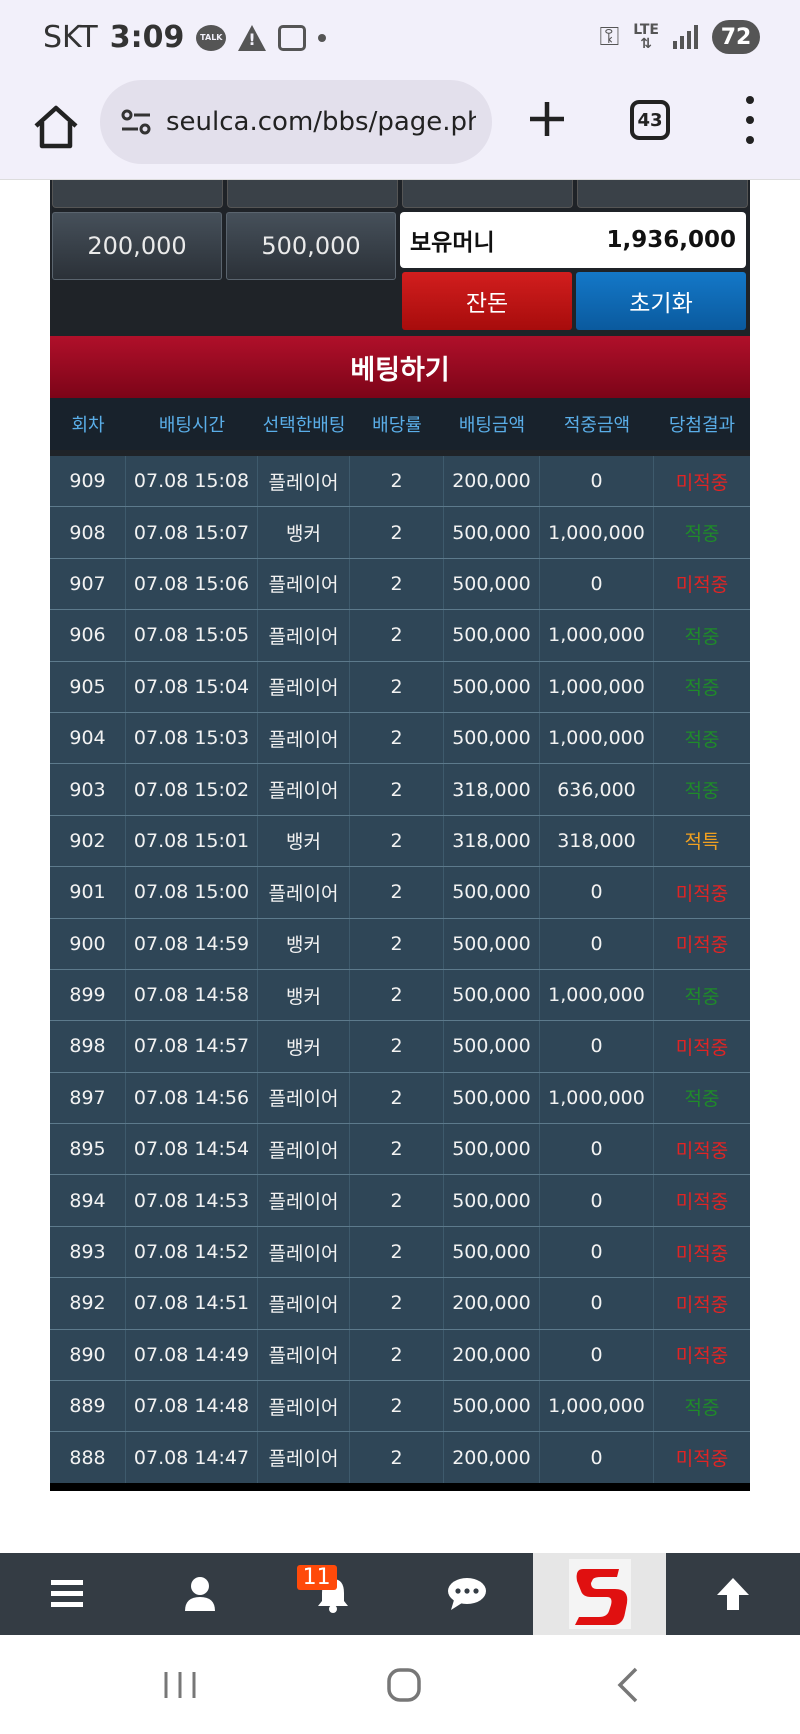  Describe the element at coordinates (192, 738) in the screenshot. I see `time-cell: 07.08 15:03` at that location.